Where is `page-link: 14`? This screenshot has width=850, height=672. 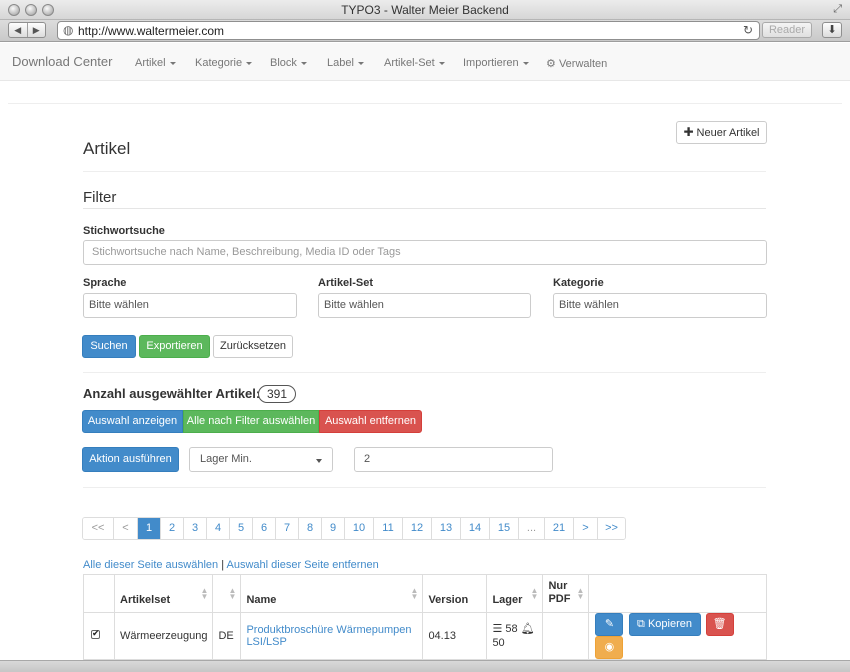 page-link: 14 is located at coordinates (474, 528).